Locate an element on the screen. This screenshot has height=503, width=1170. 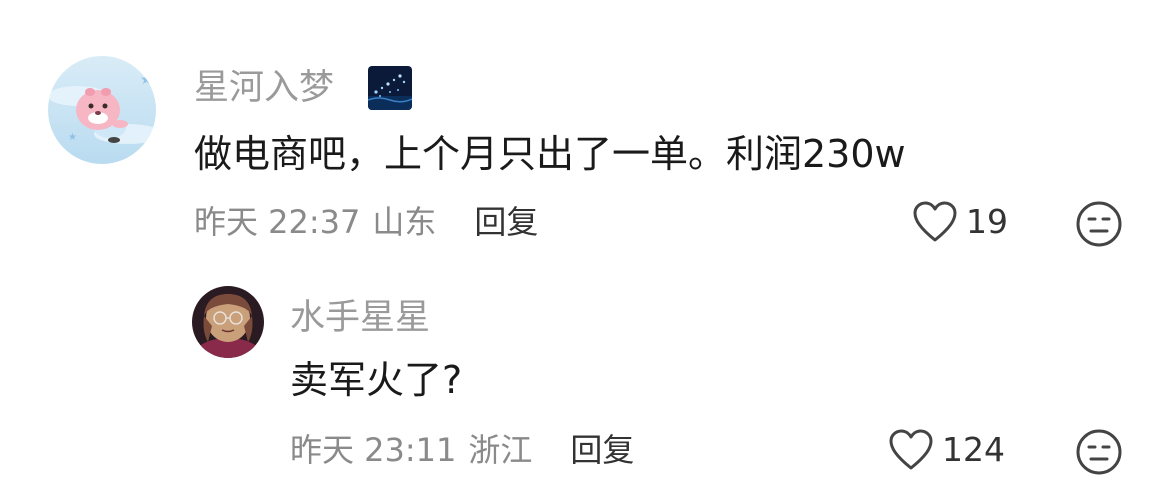
comment-time: 昨天 22:37 is located at coordinates (277, 222).